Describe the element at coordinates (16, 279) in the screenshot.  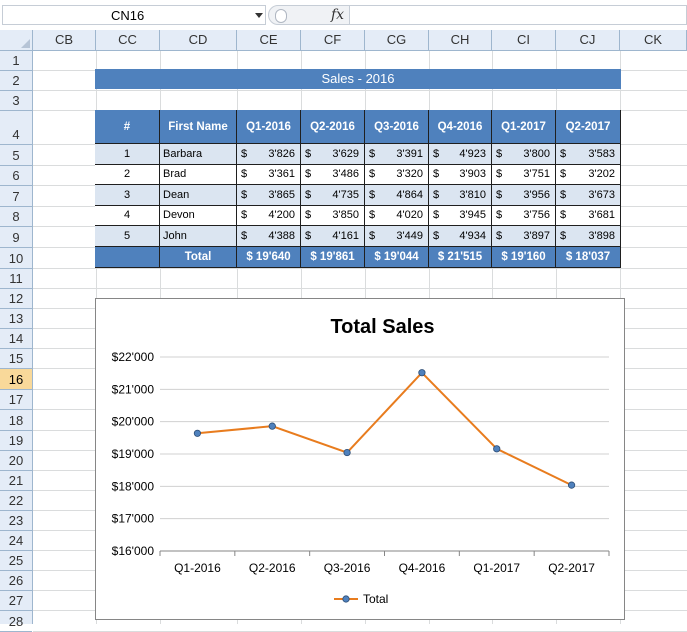
I see `row-header: 11` at that location.